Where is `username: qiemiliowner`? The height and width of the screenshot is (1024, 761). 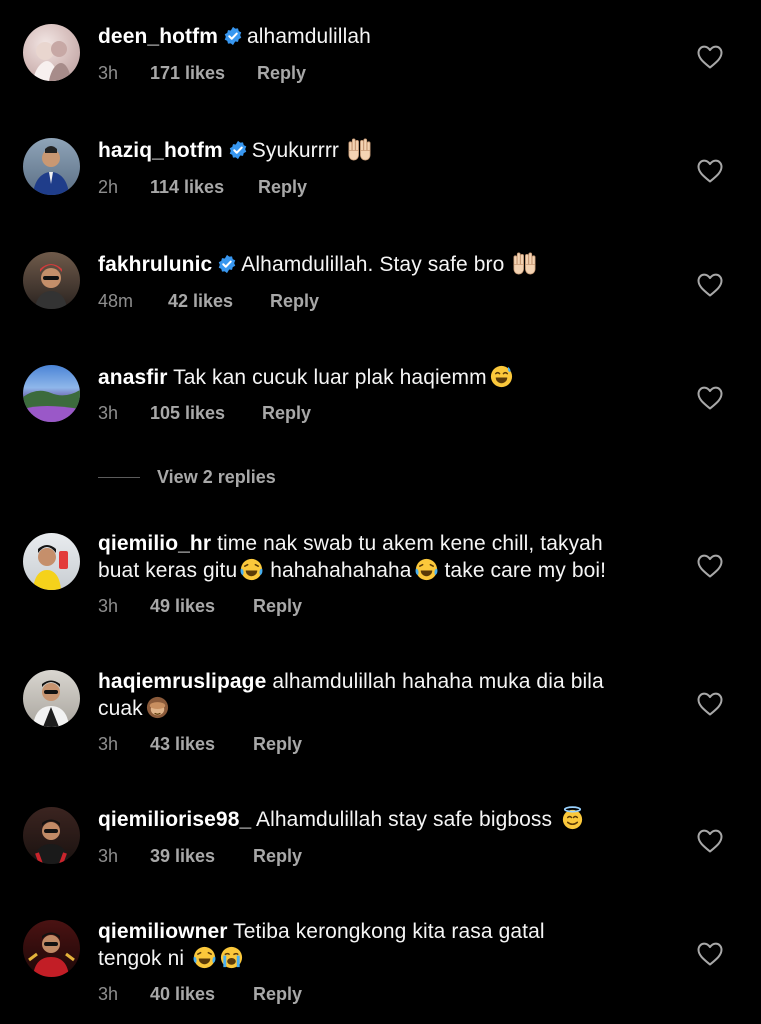 username: qiemiliowner is located at coordinates (163, 931).